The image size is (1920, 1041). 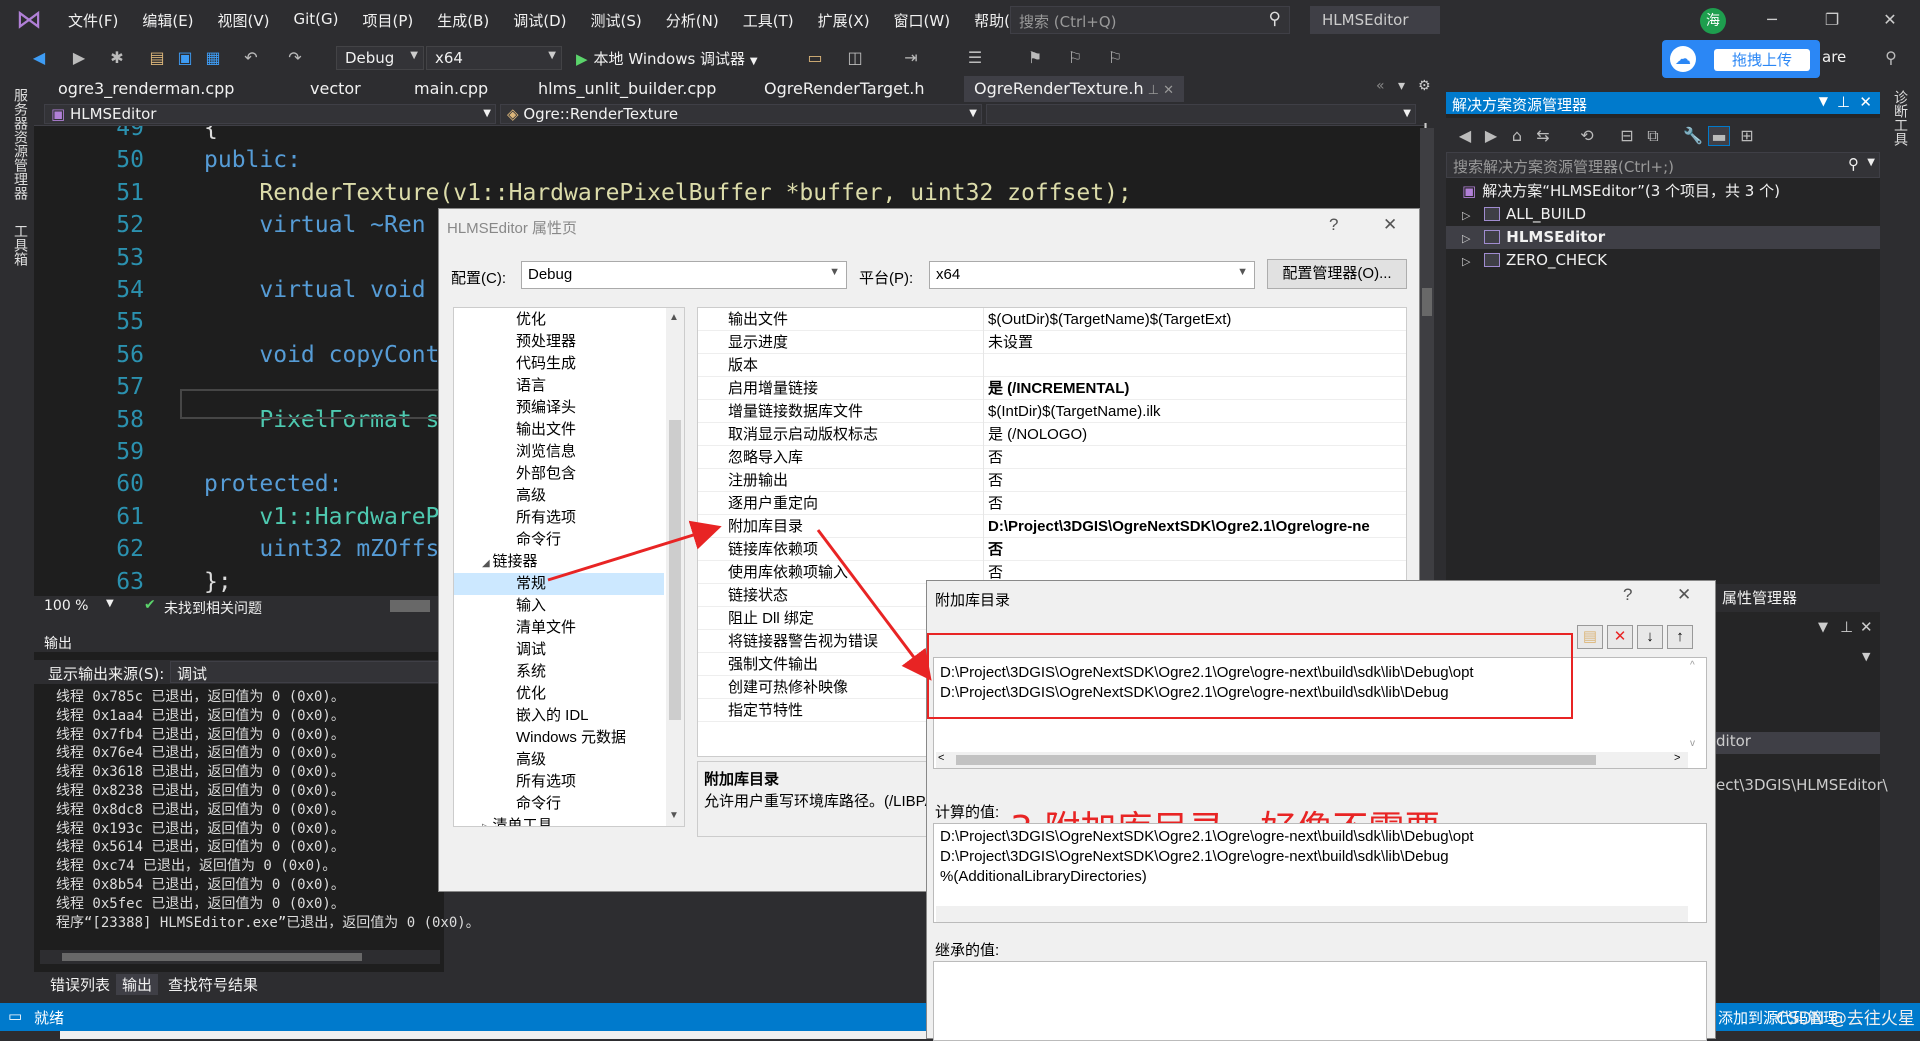 I want to click on move-up-icon: ↑, so click(x=1680, y=637).